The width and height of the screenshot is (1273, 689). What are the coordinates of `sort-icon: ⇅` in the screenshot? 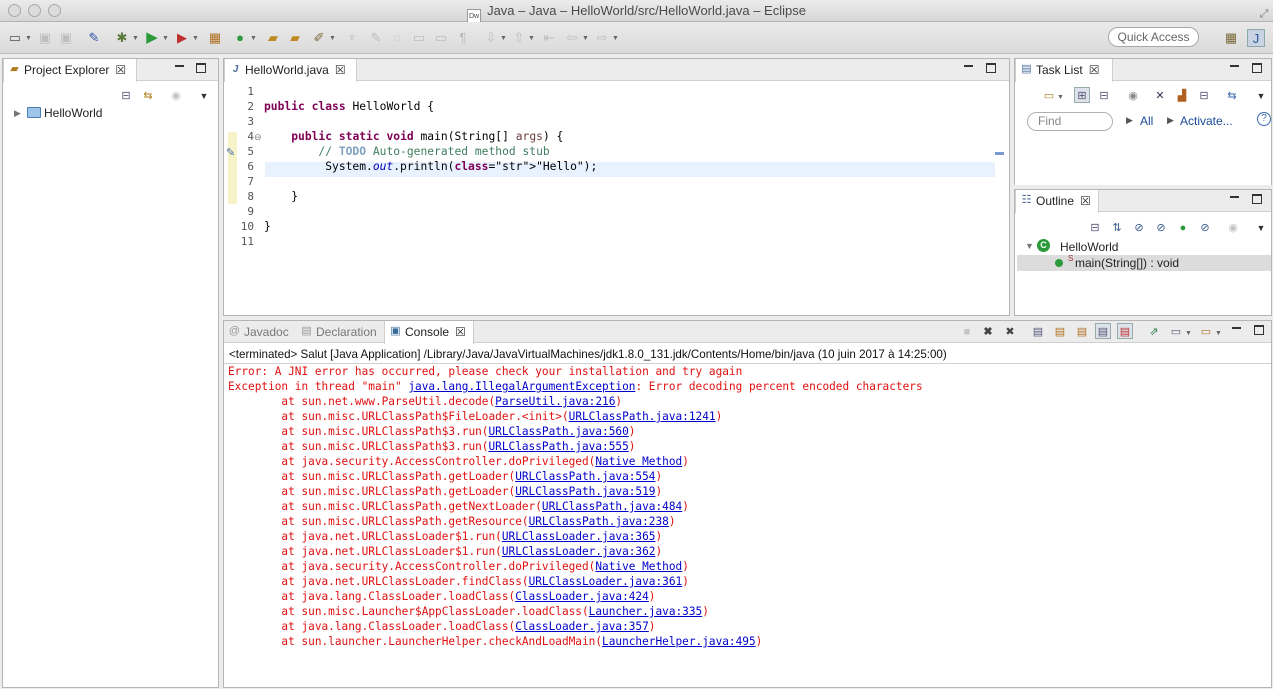 It's located at (1117, 228).